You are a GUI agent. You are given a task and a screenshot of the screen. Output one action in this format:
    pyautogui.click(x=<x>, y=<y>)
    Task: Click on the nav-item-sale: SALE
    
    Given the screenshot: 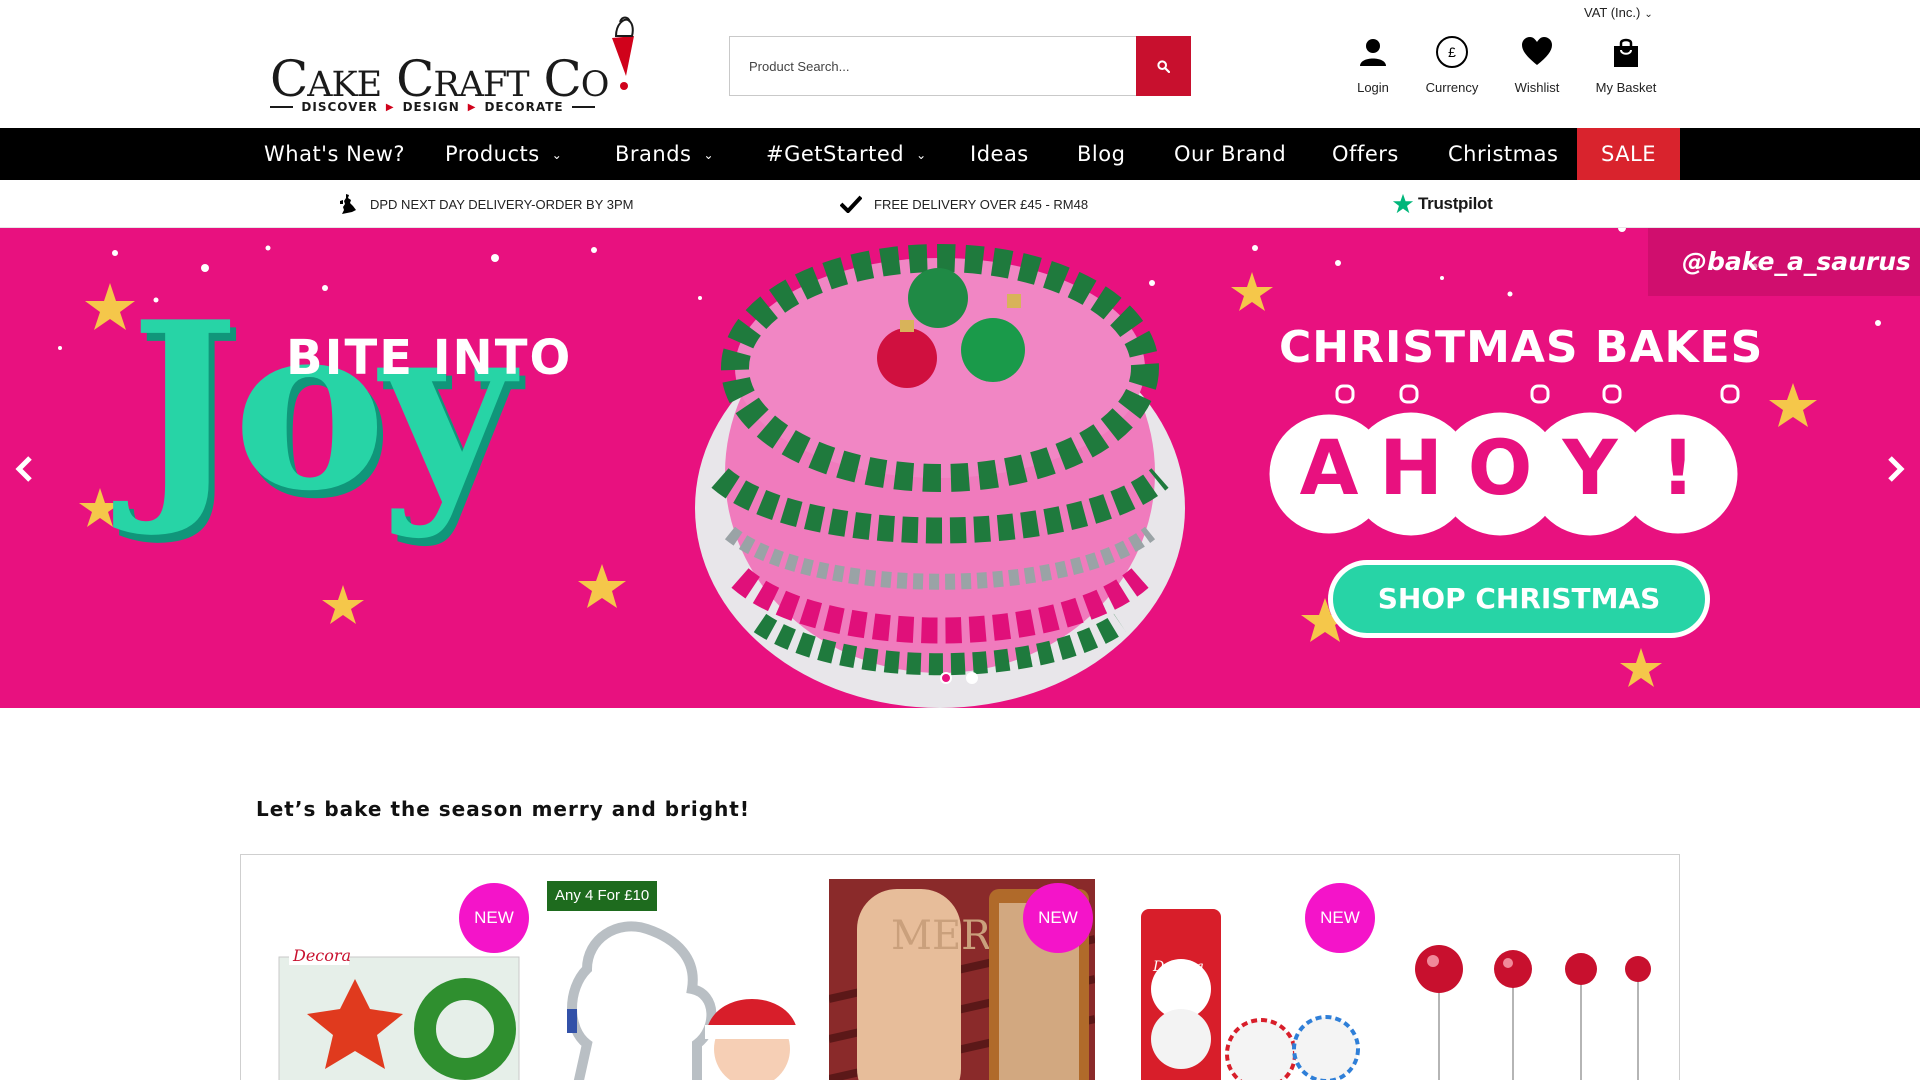 What is the action you would take?
    pyautogui.click(x=1628, y=154)
    